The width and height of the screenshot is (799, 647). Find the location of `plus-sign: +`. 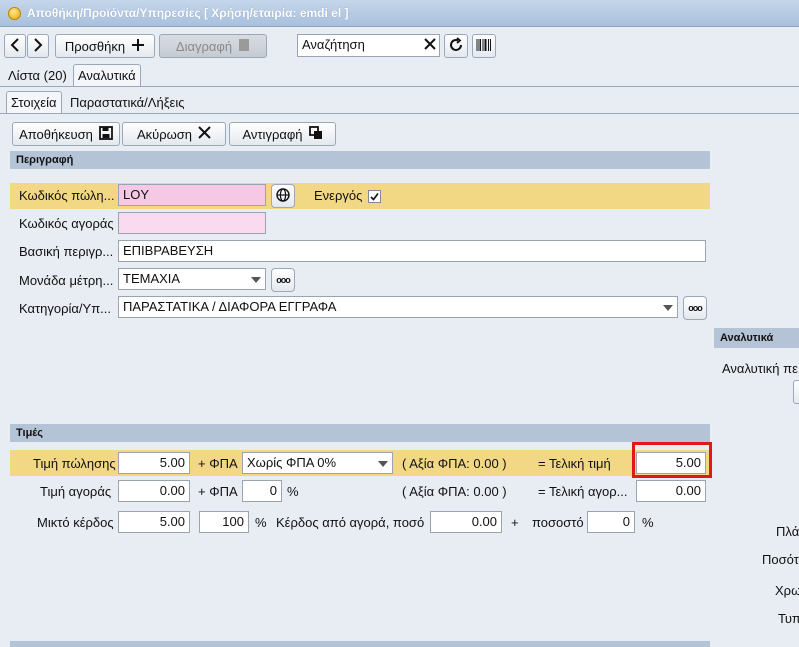

plus-sign: + is located at coordinates (515, 522).